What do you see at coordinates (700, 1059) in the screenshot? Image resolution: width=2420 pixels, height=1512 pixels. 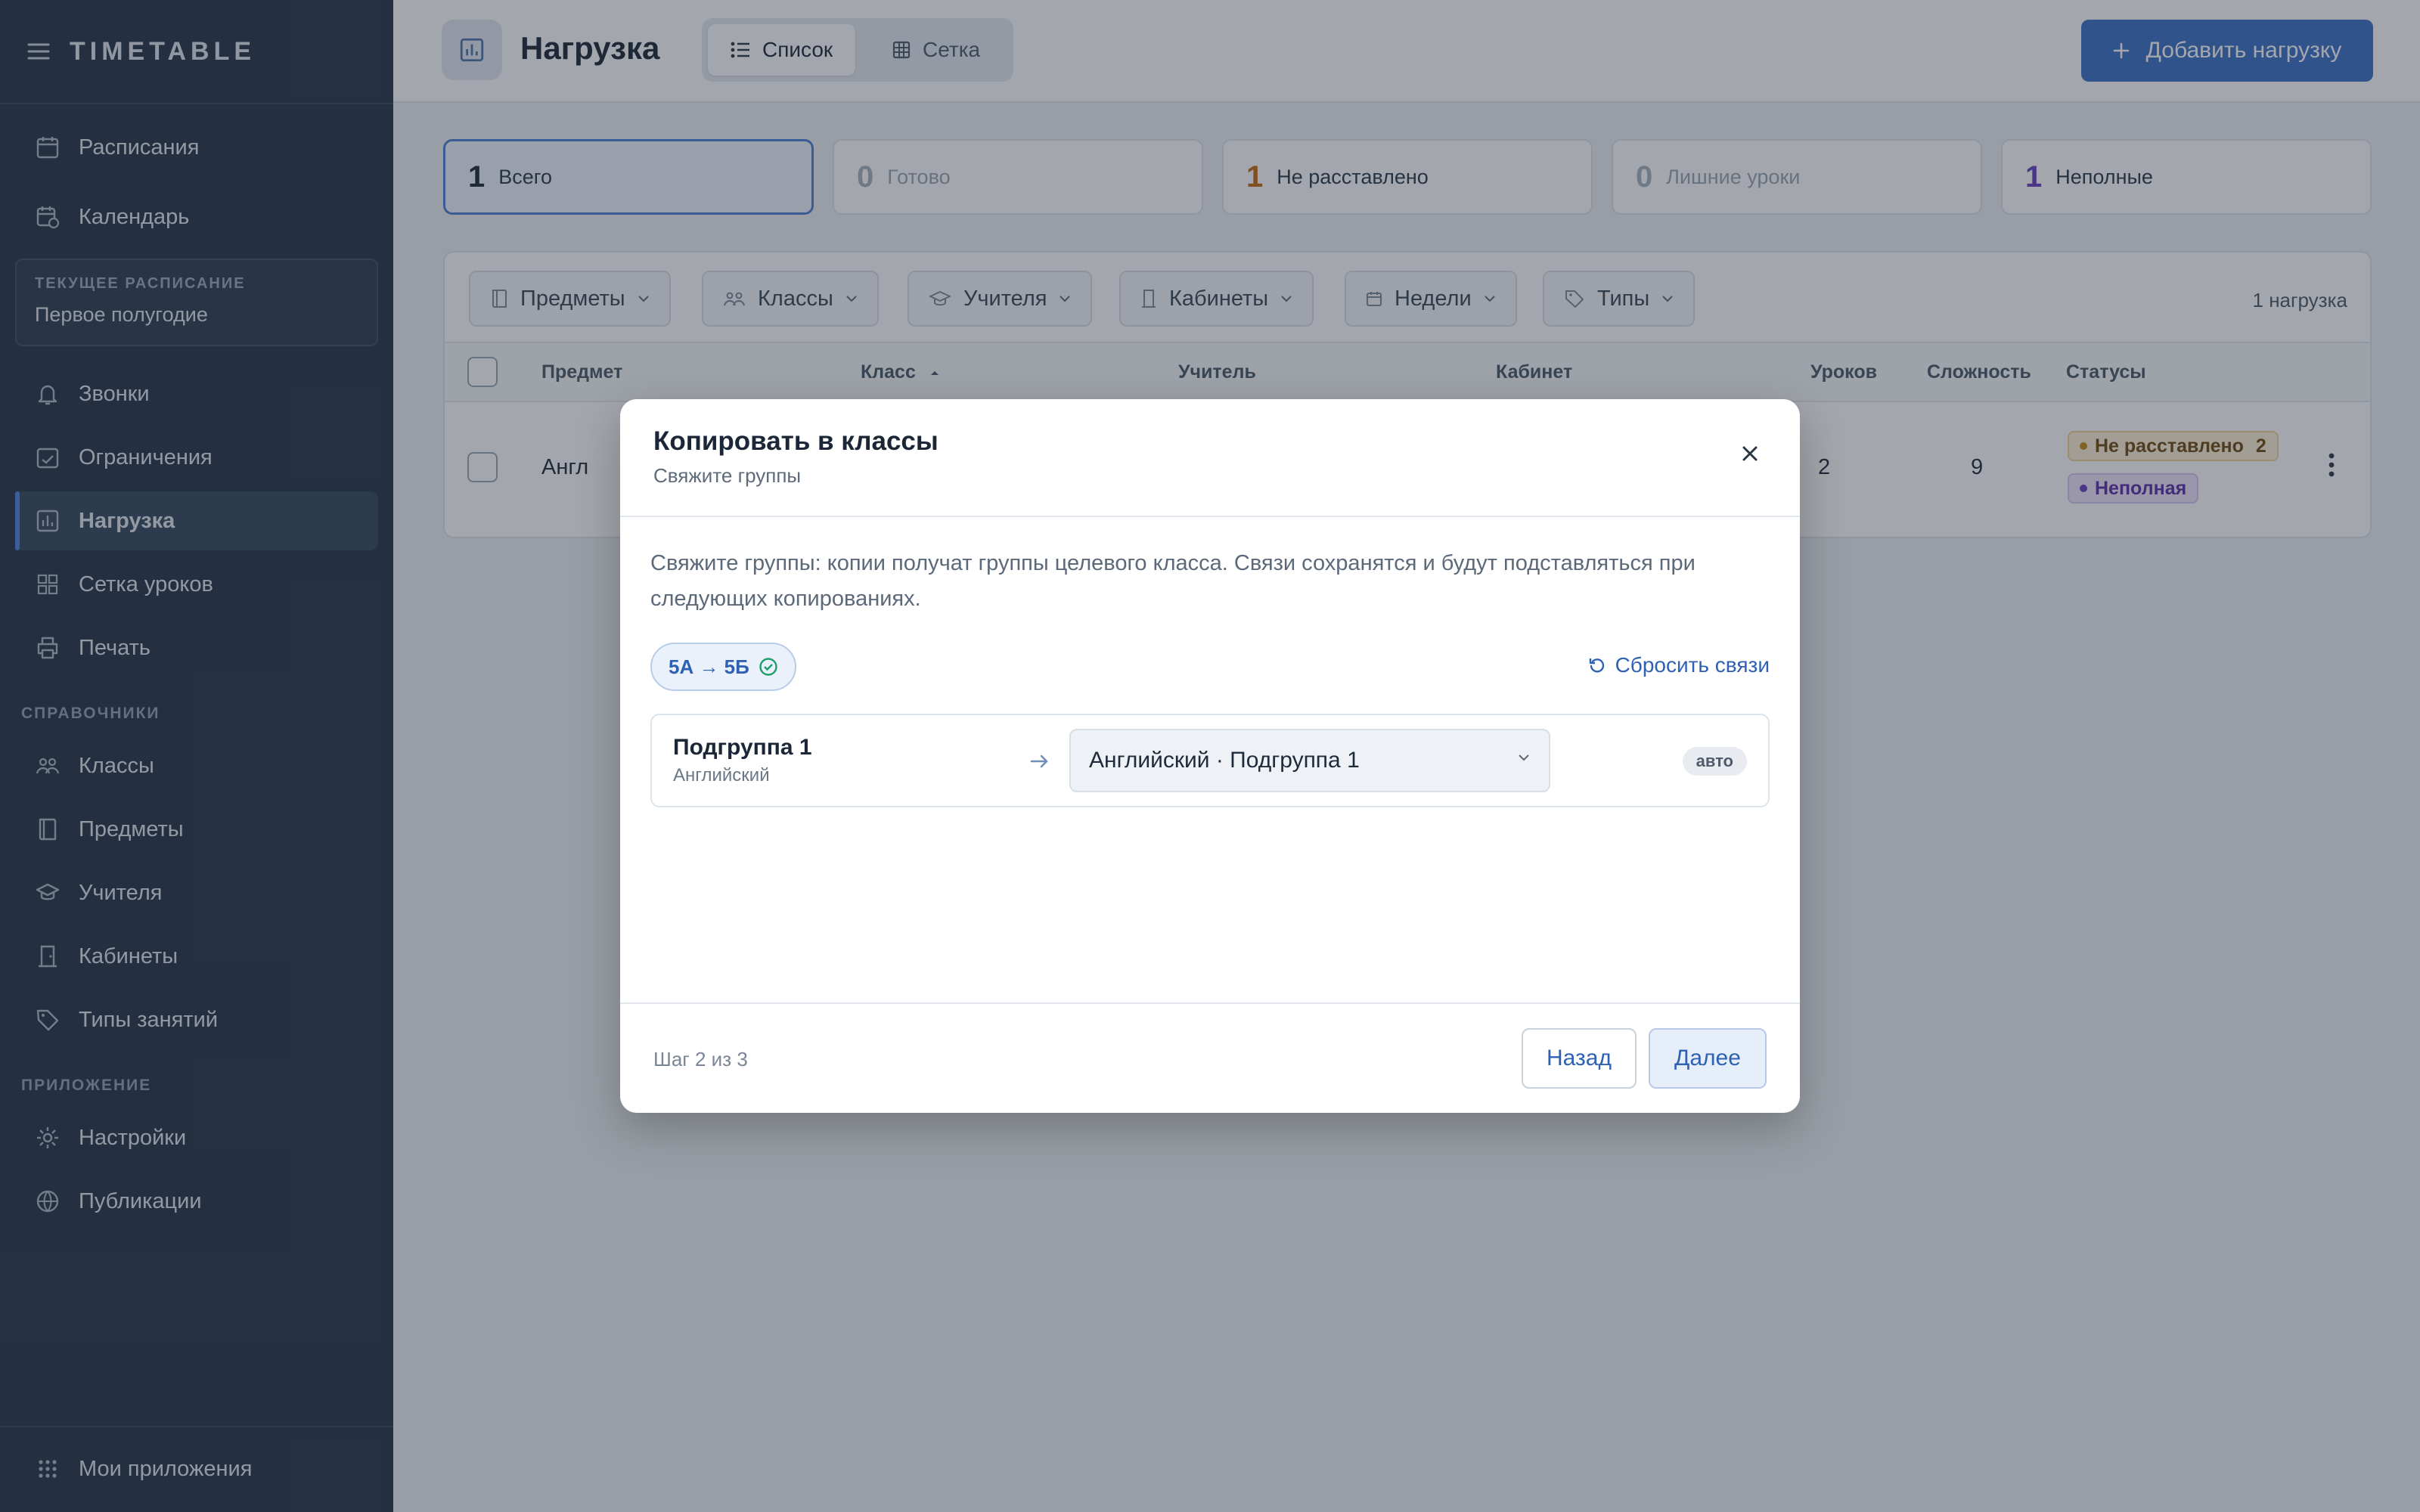 I see `step-indicator: Шаг 2 из 3` at bounding box center [700, 1059].